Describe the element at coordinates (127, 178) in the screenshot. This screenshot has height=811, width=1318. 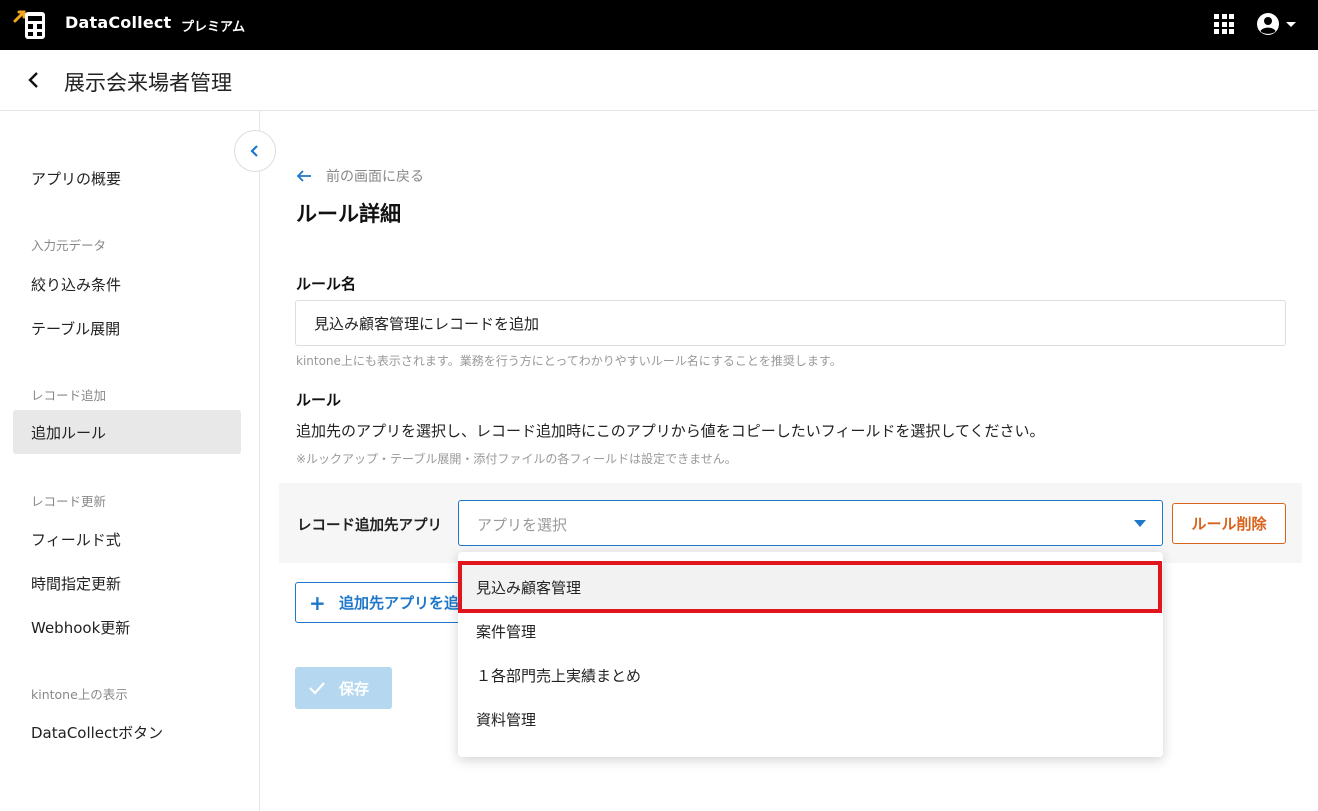
I see `sidebar-item-overview: アプリの概要` at that location.